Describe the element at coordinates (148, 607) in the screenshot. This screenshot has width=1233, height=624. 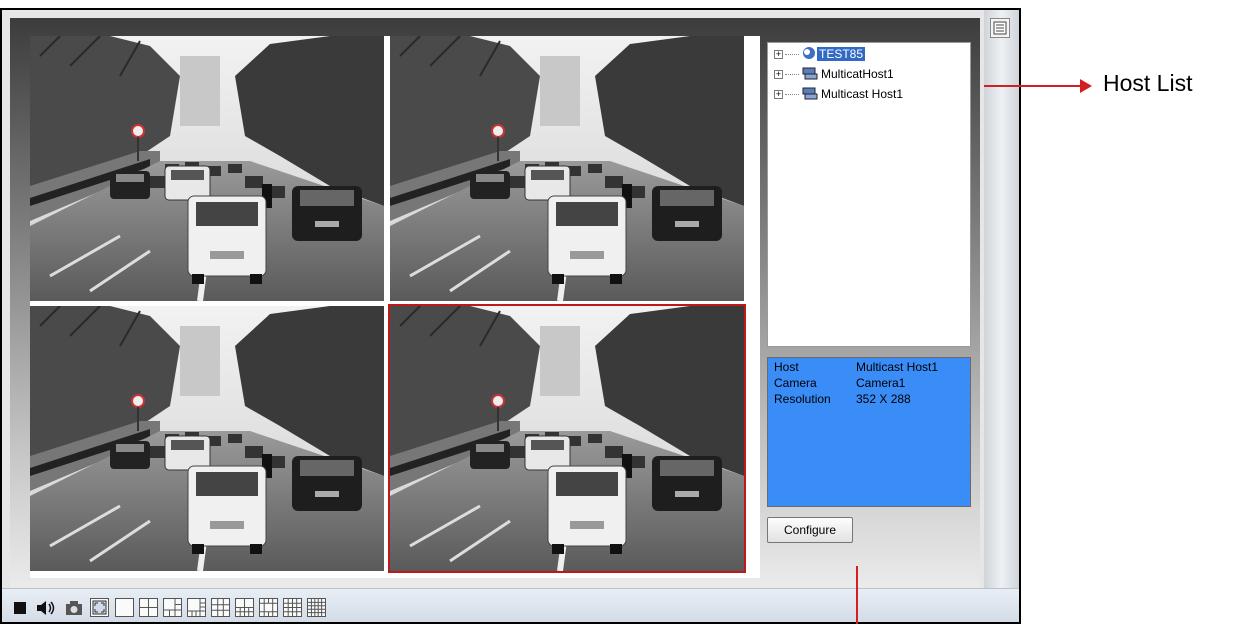
I see `layout-4-icon` at that location.